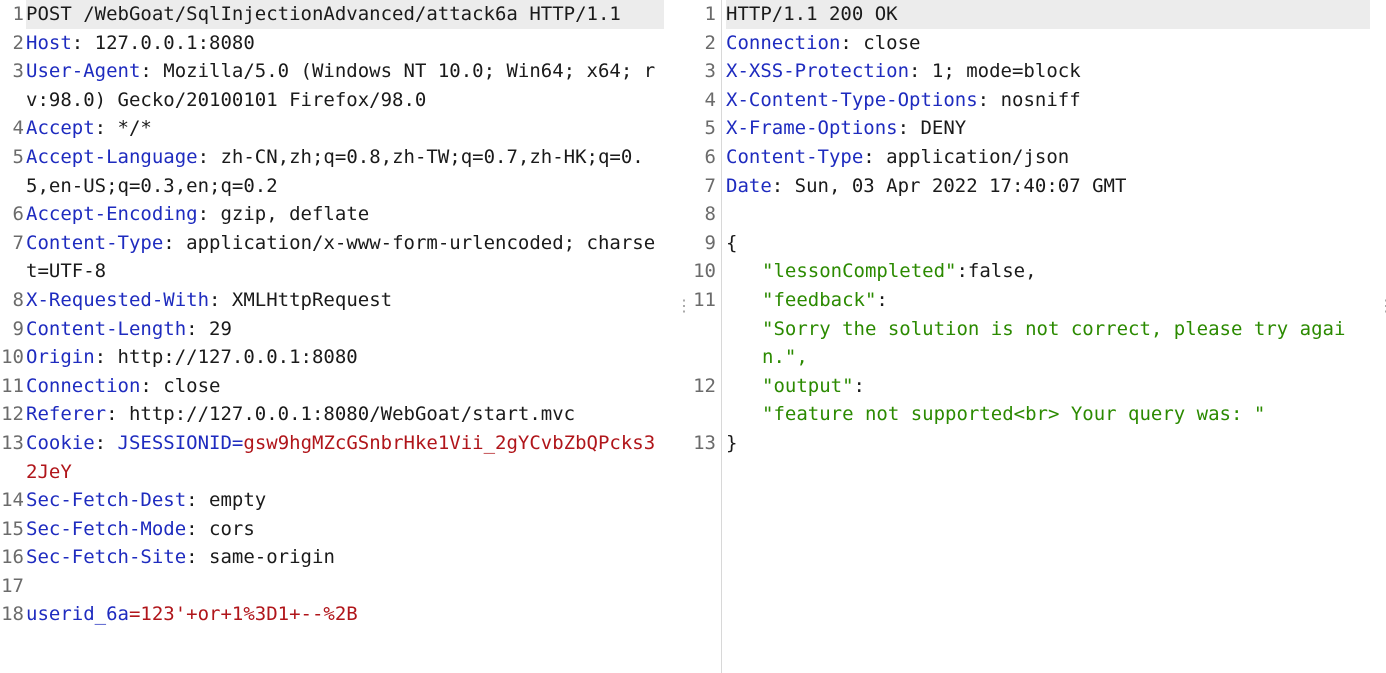 This screenshot has width=1386, height=673. I want to click on line-content: X-Requested-With: XMLHttpRequest, so click(345, 300).